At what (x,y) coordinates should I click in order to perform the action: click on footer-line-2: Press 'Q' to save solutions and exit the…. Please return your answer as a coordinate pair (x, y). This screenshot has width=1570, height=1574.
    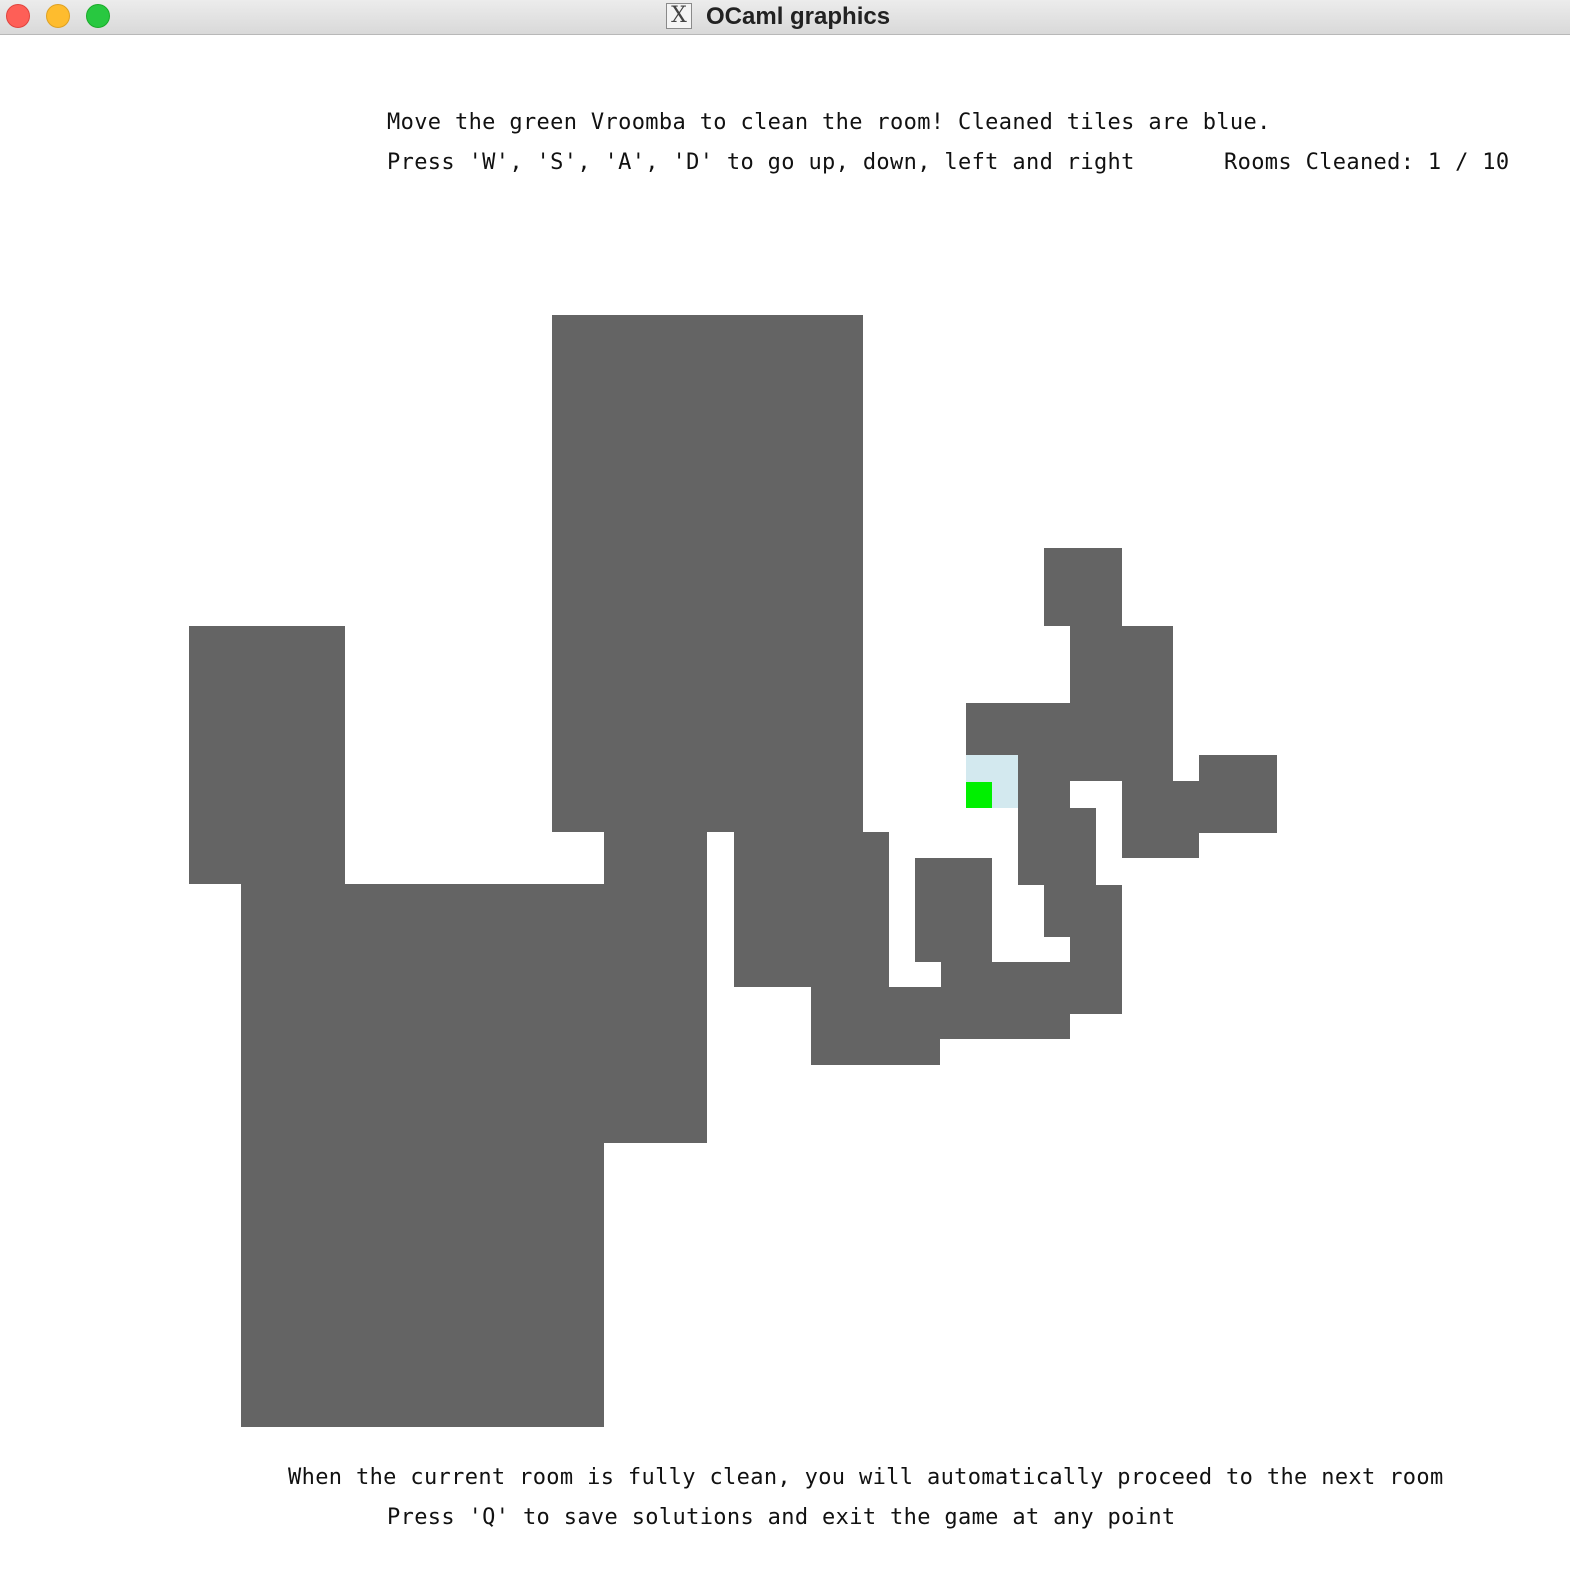
    Looking at the image, I should click on (781, 1517).